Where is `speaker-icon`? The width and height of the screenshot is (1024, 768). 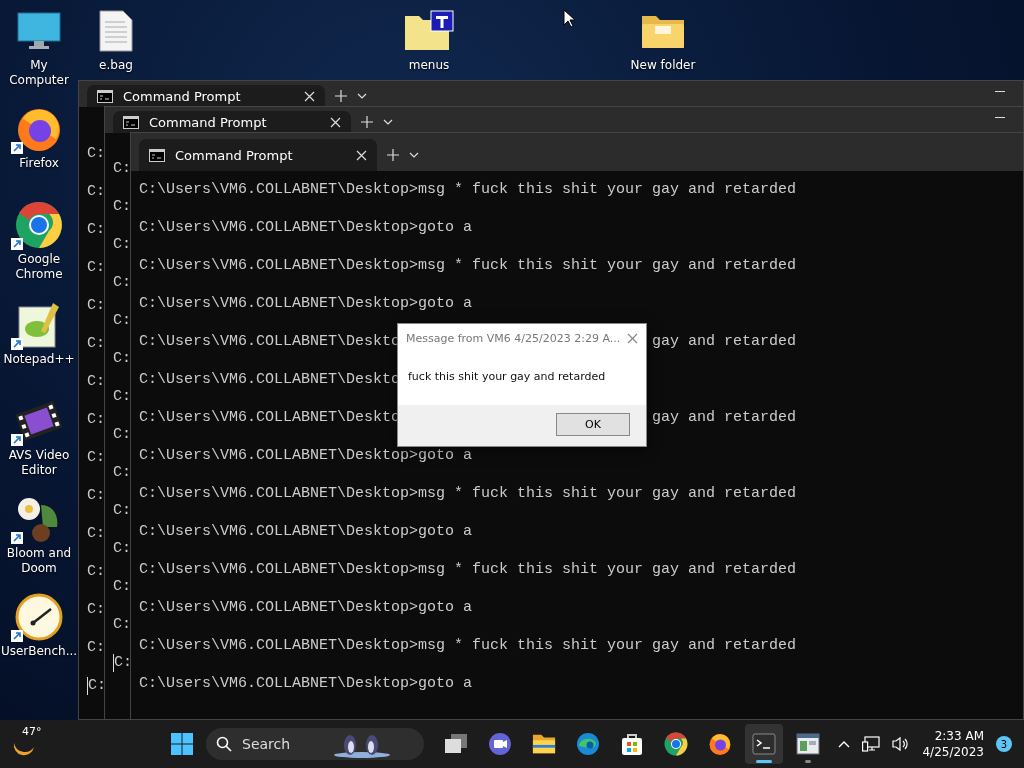 speaker-icon is located at coordinates (901, 744).